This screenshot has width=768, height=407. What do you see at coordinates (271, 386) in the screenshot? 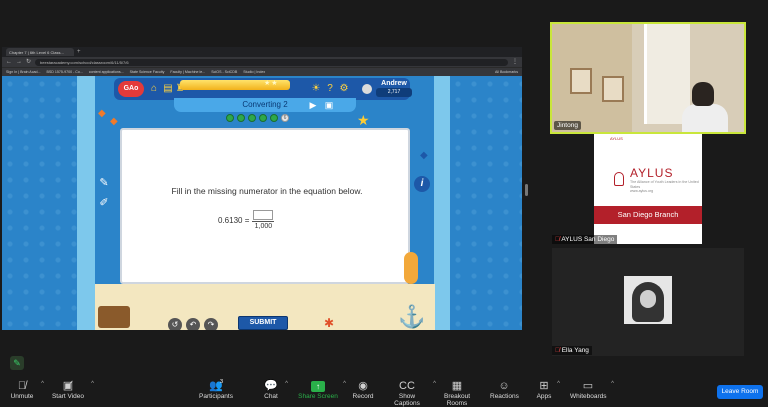
I see `chat-icon: 💬` at bounding box center [271, 386].